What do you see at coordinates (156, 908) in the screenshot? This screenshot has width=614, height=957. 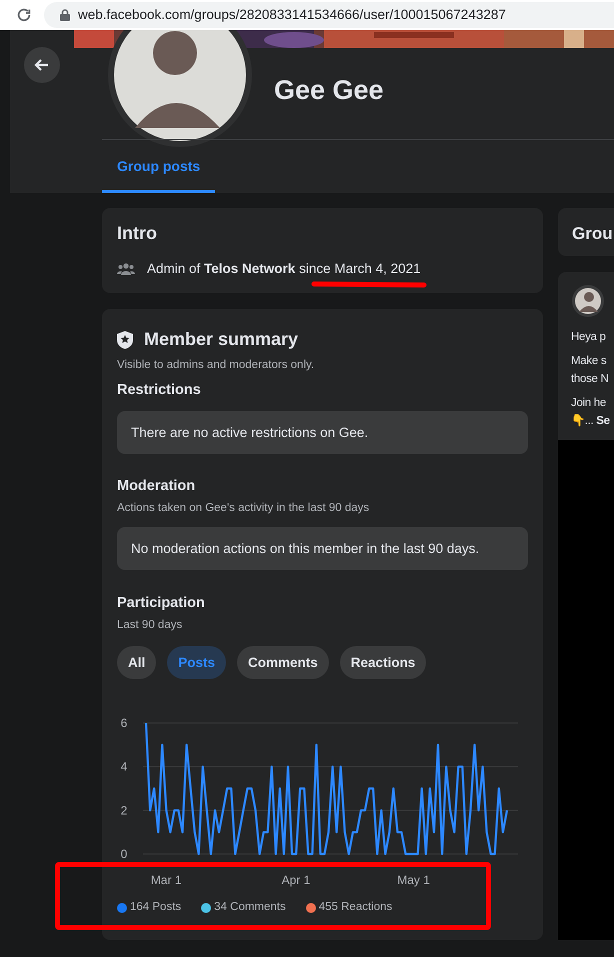 I see `legend-label: 164 Posts` at bounding box center [156, 908].